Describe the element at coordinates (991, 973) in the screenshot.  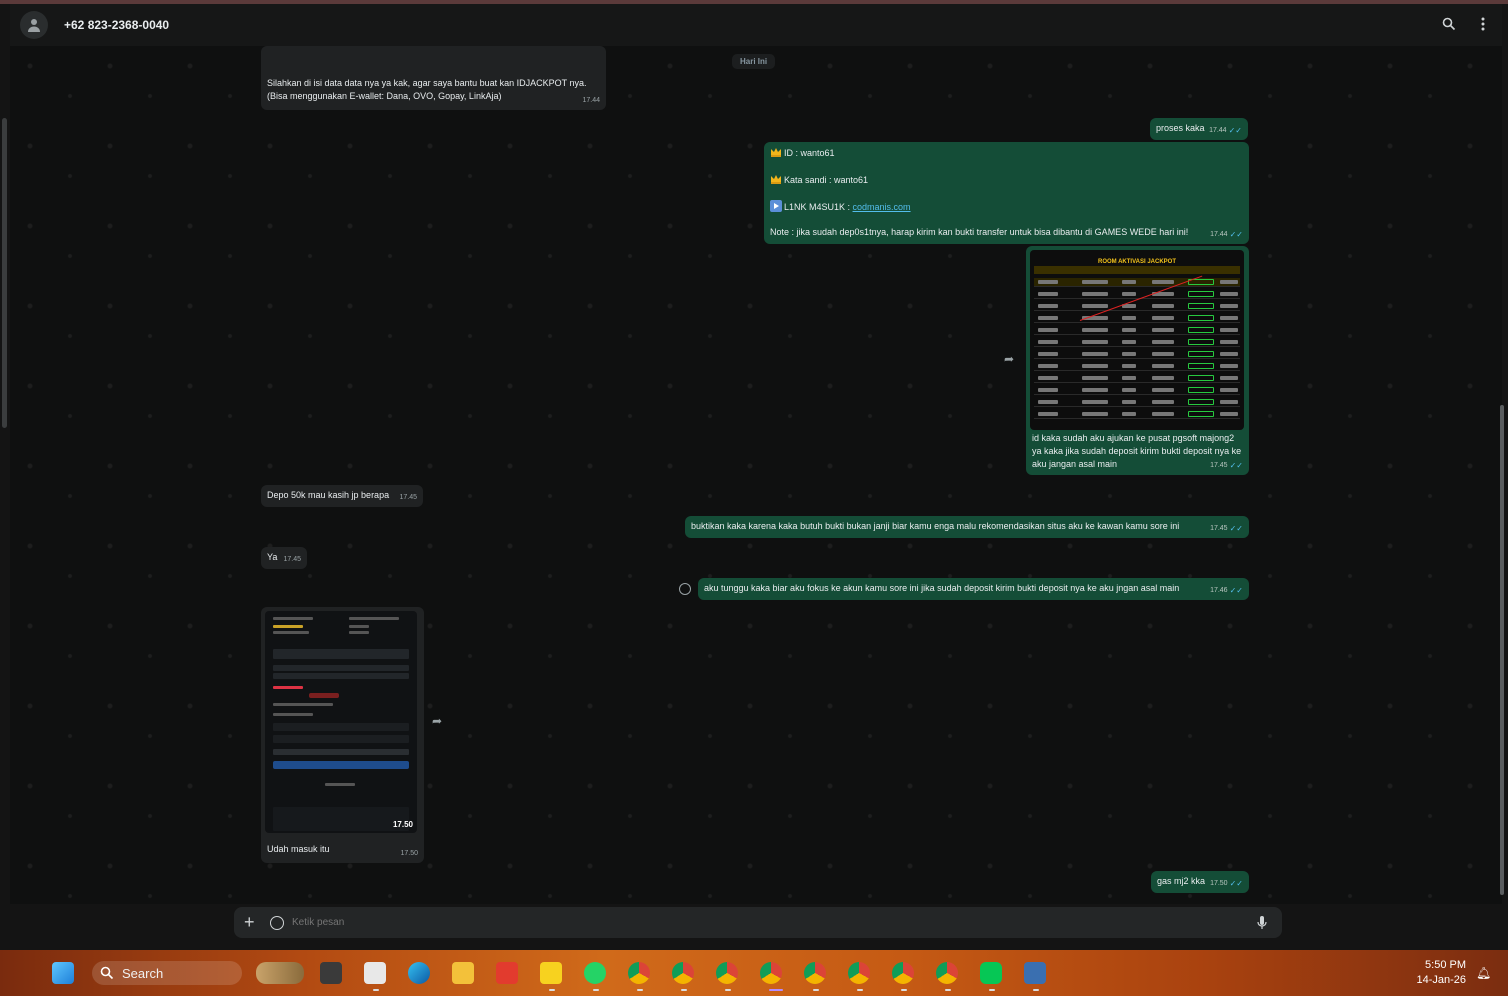
I see `line-app-icon` at that location.